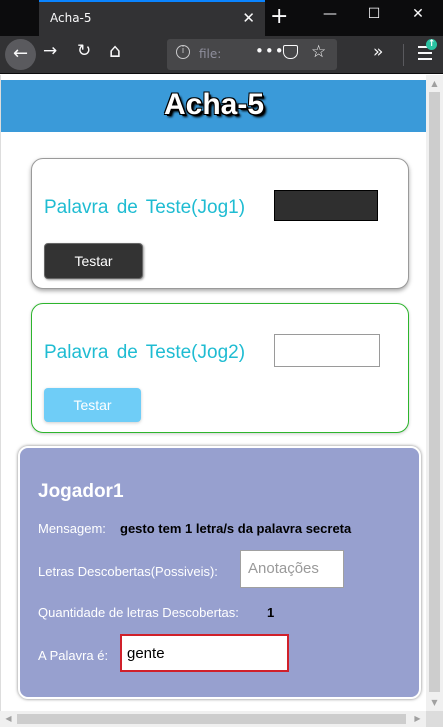 Image resolution: width=443 pixels, height=727 pixels. I want to click on scroll-up-icon: ▲, so click(434, 83).